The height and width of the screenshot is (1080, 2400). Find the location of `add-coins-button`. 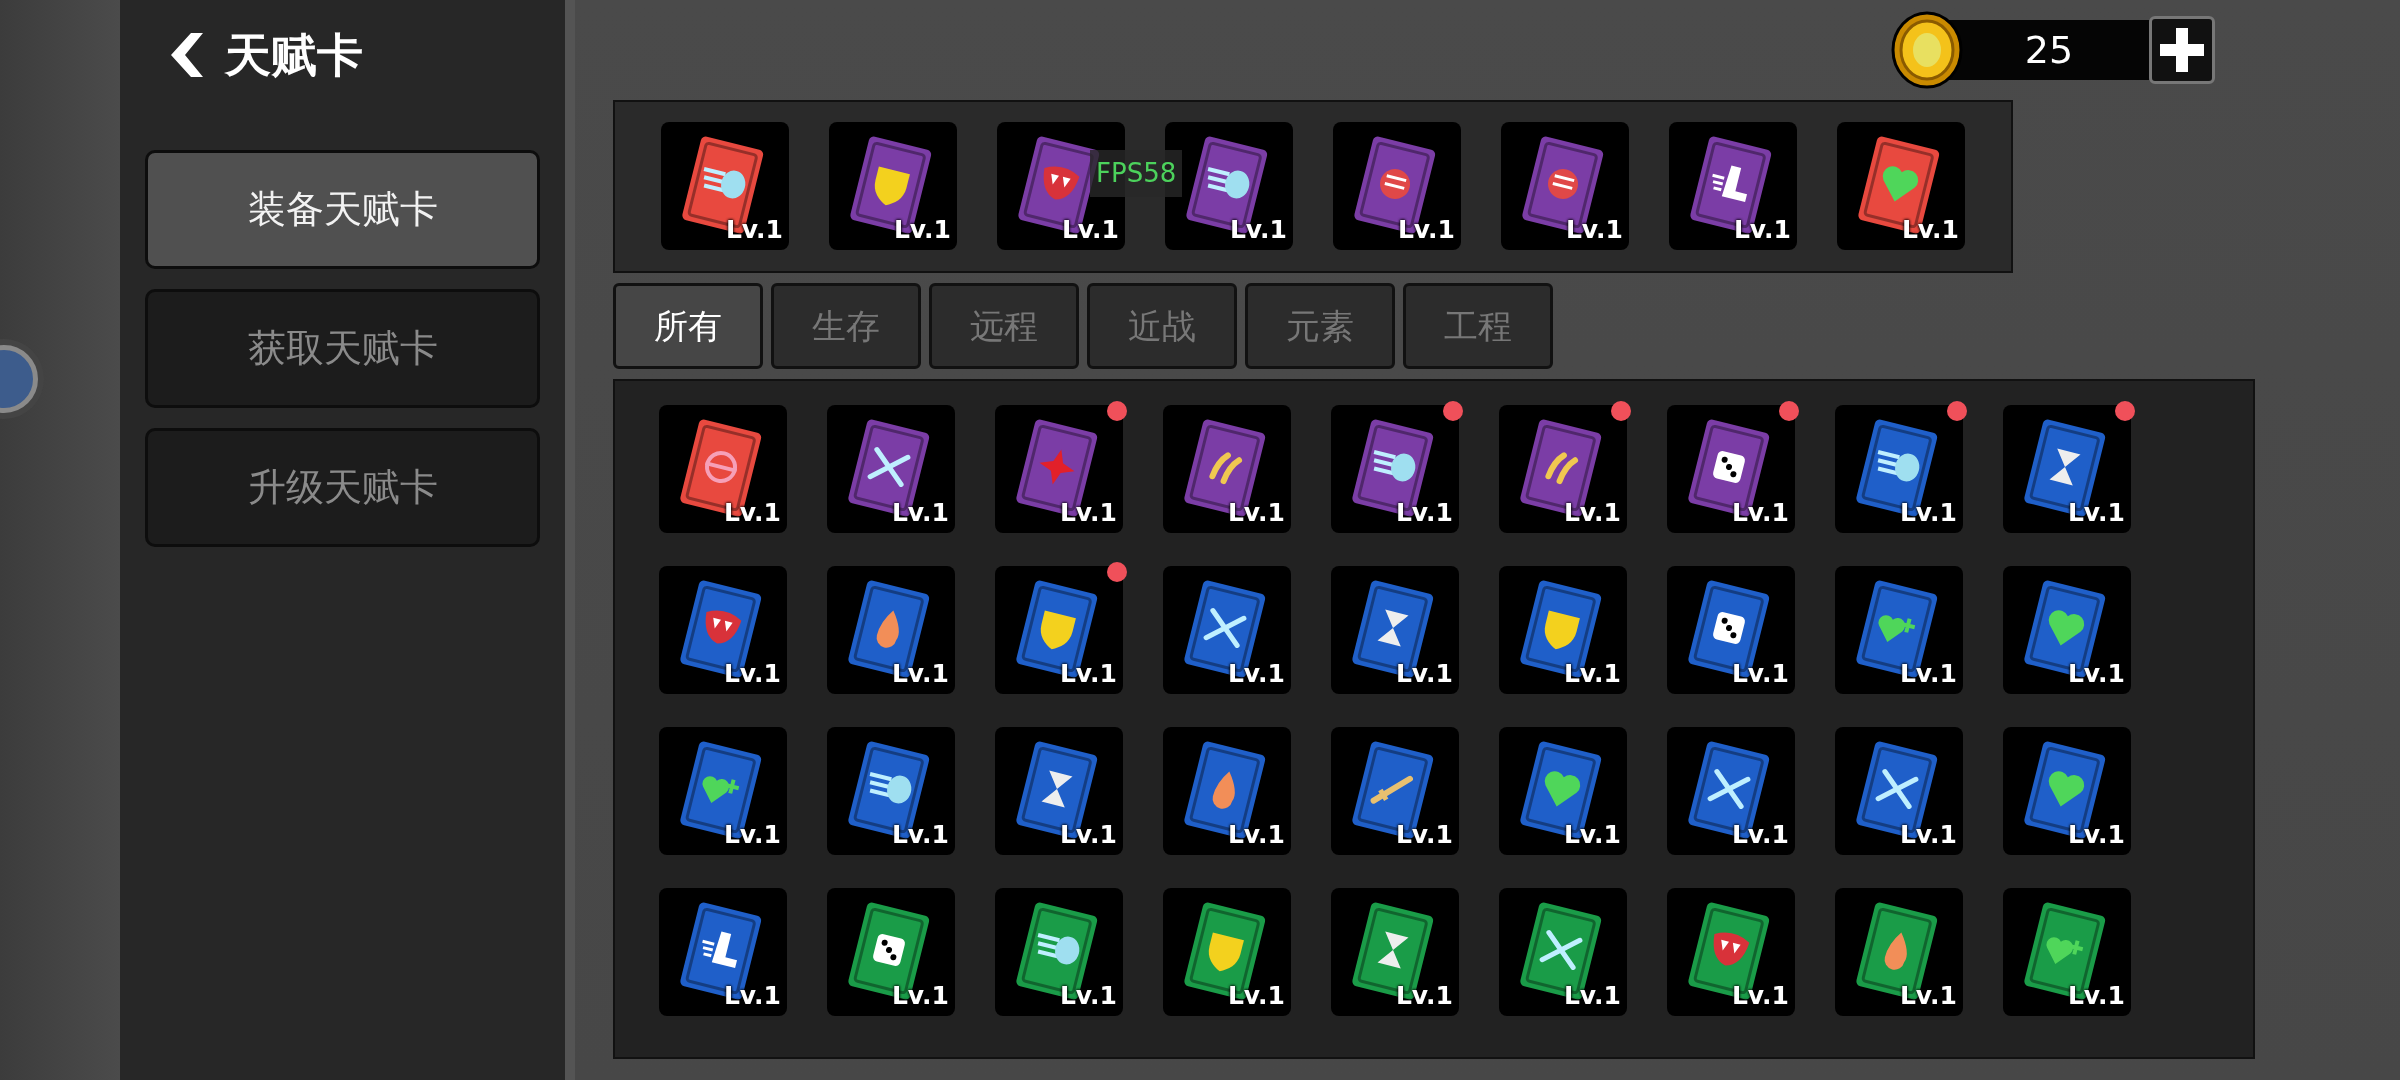

add-coins-button is located at coordinates (2182, 50).